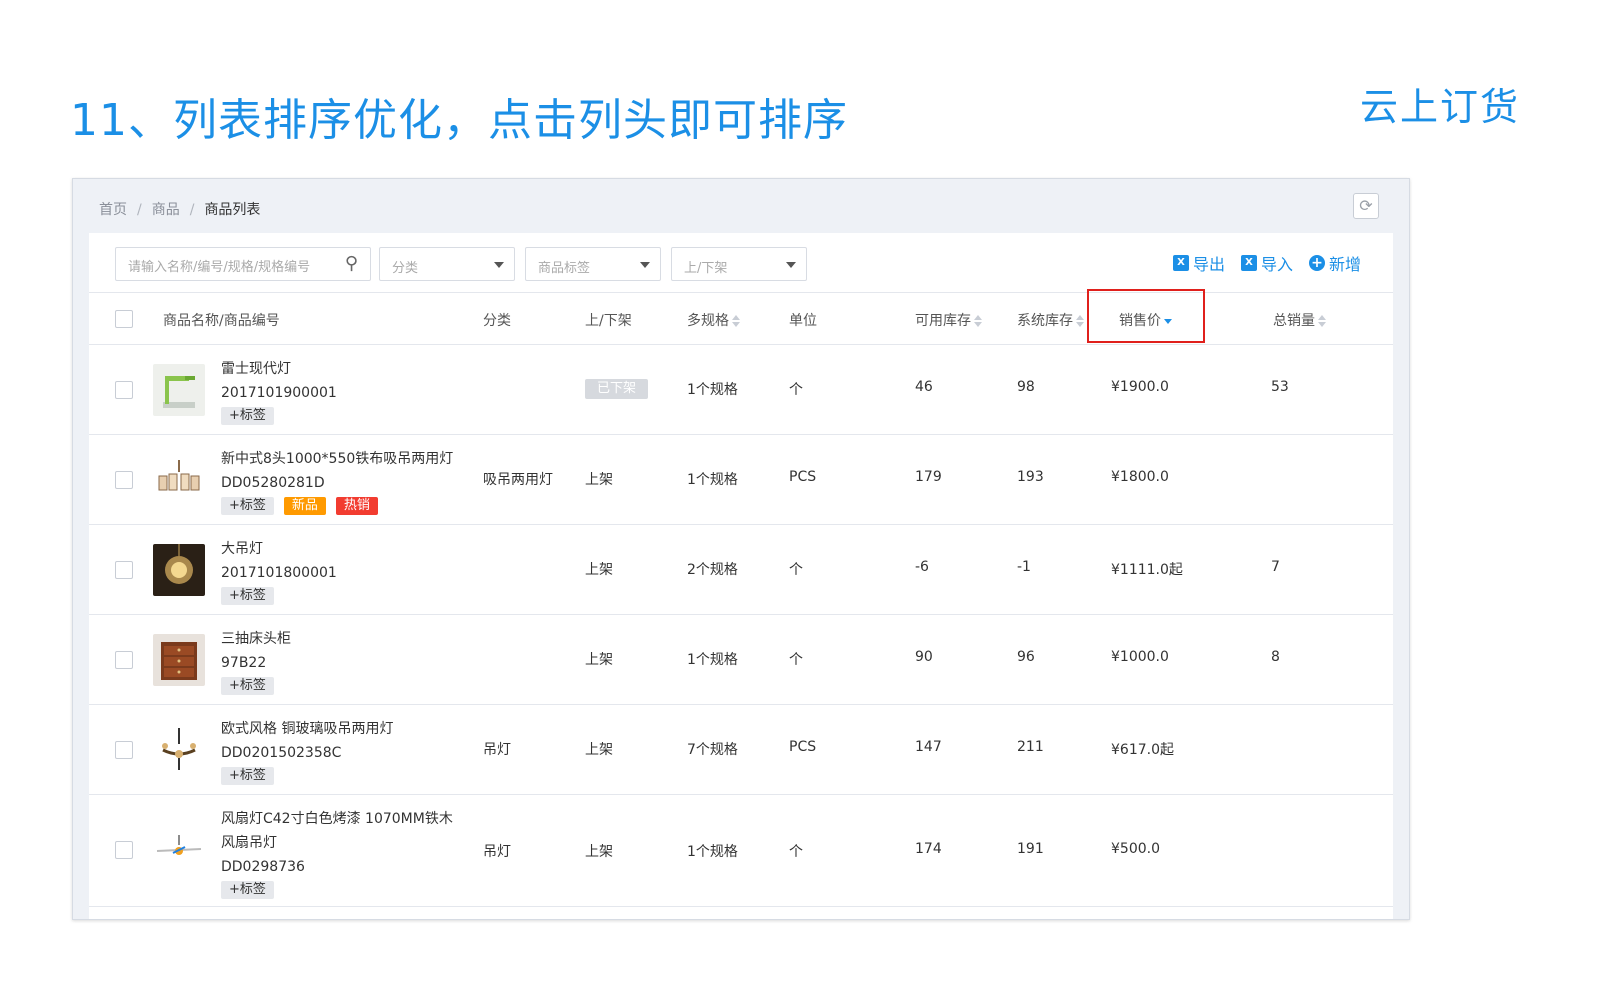 The width and height of the screenshot is (1600, 1000). Describe the element at coordinates (281, 753) in the screenshot. I see `product-code: DD0201502358C` at that location.